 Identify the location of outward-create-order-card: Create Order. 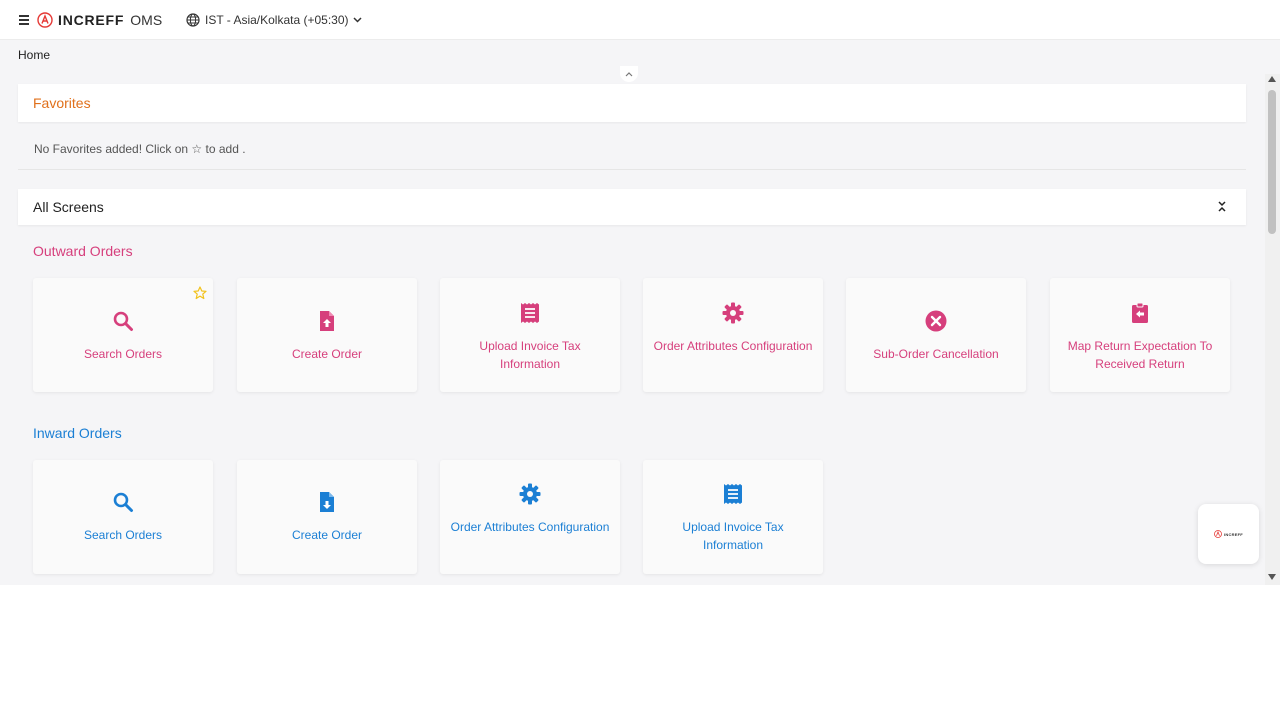
(327, 335).